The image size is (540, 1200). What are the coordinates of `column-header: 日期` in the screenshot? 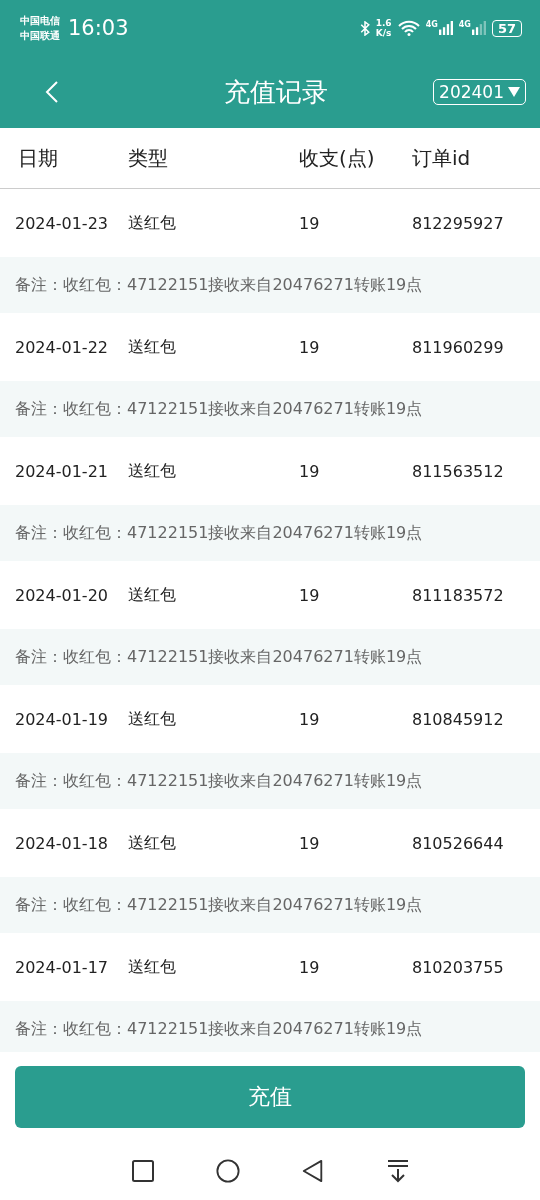 It's located at (38, 158).